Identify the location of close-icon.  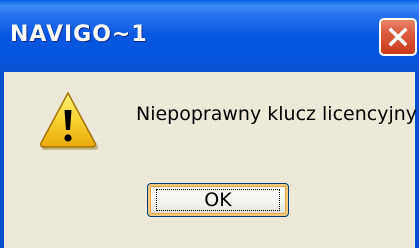
(398, 37).